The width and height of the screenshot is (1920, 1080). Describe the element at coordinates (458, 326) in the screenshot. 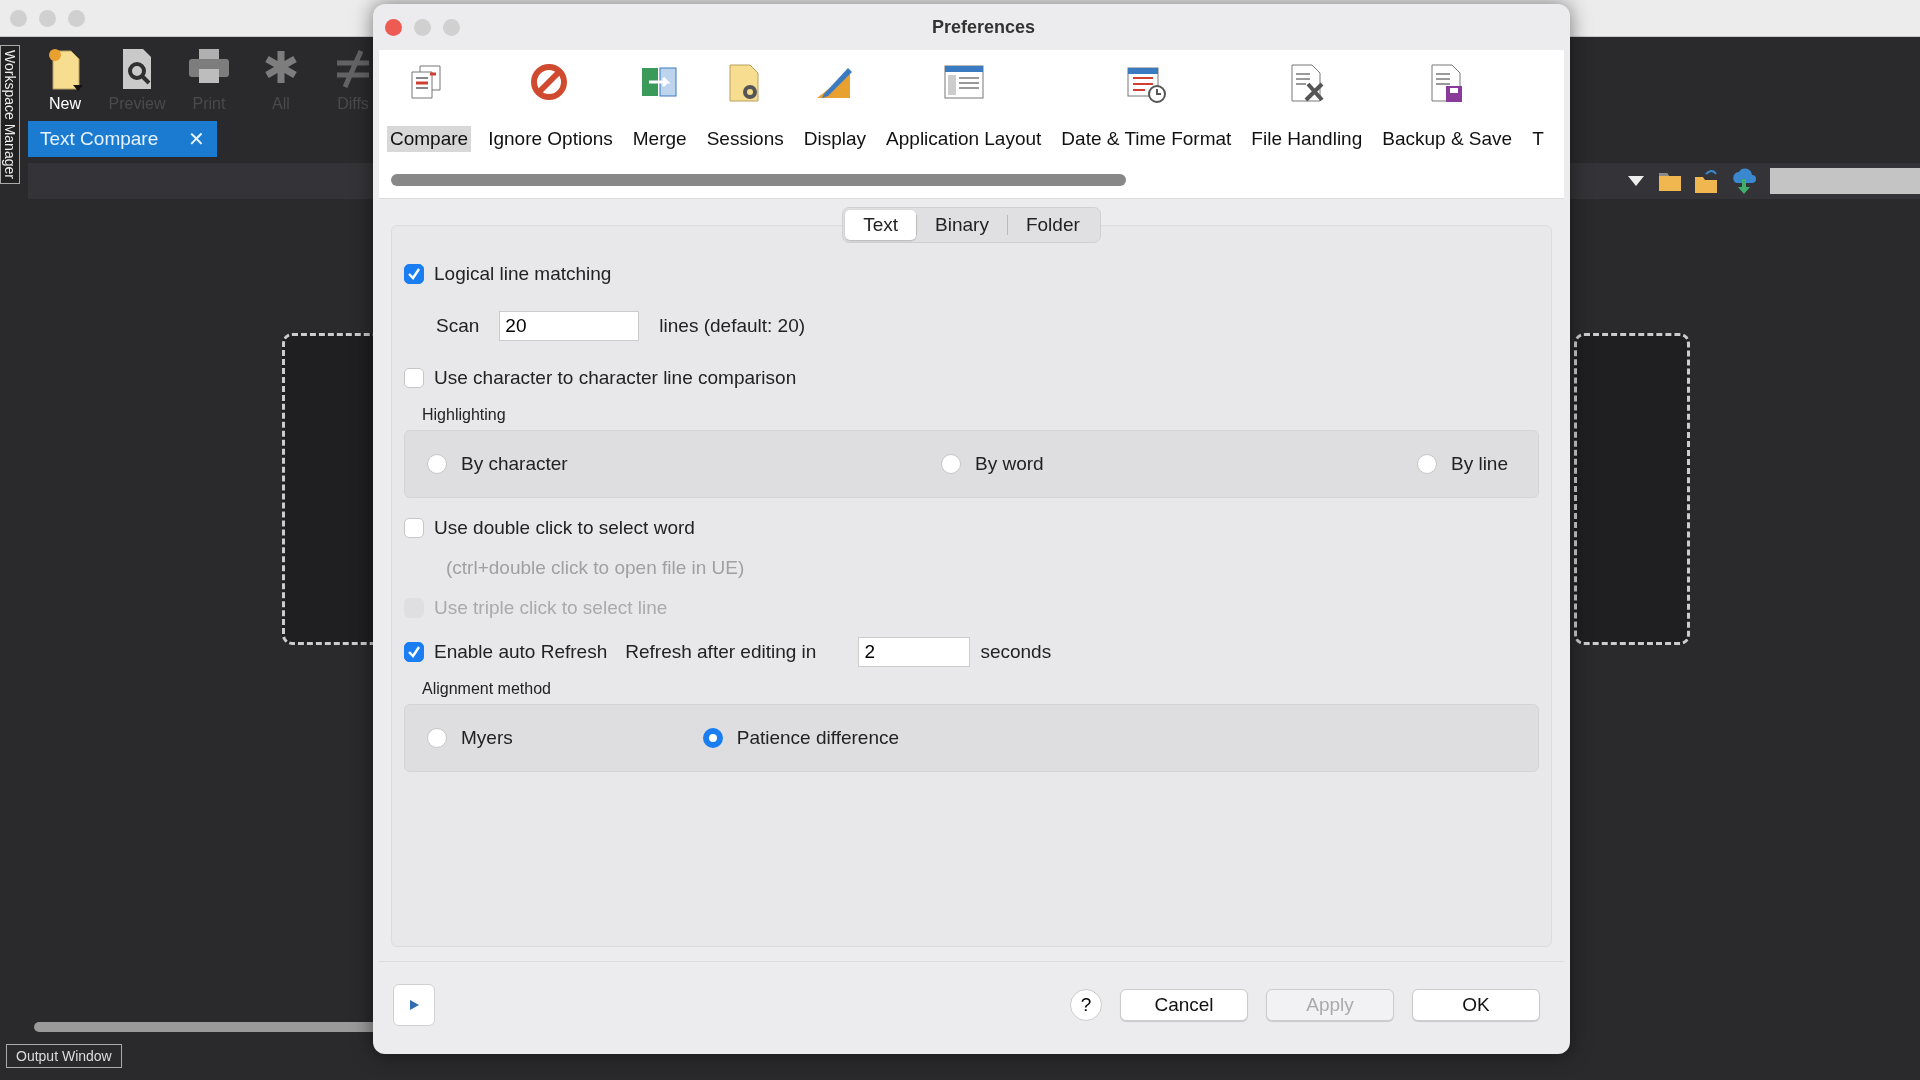

I see `field-label: Scan` at that location.